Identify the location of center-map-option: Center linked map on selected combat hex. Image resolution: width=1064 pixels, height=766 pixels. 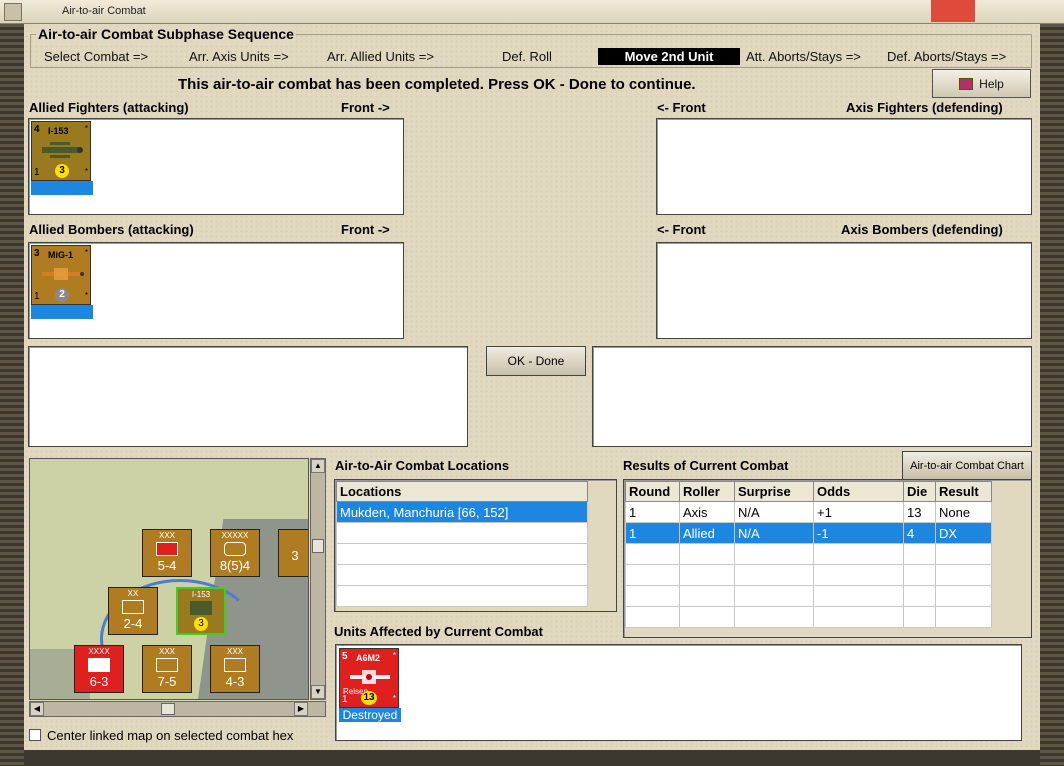
(179, 735).